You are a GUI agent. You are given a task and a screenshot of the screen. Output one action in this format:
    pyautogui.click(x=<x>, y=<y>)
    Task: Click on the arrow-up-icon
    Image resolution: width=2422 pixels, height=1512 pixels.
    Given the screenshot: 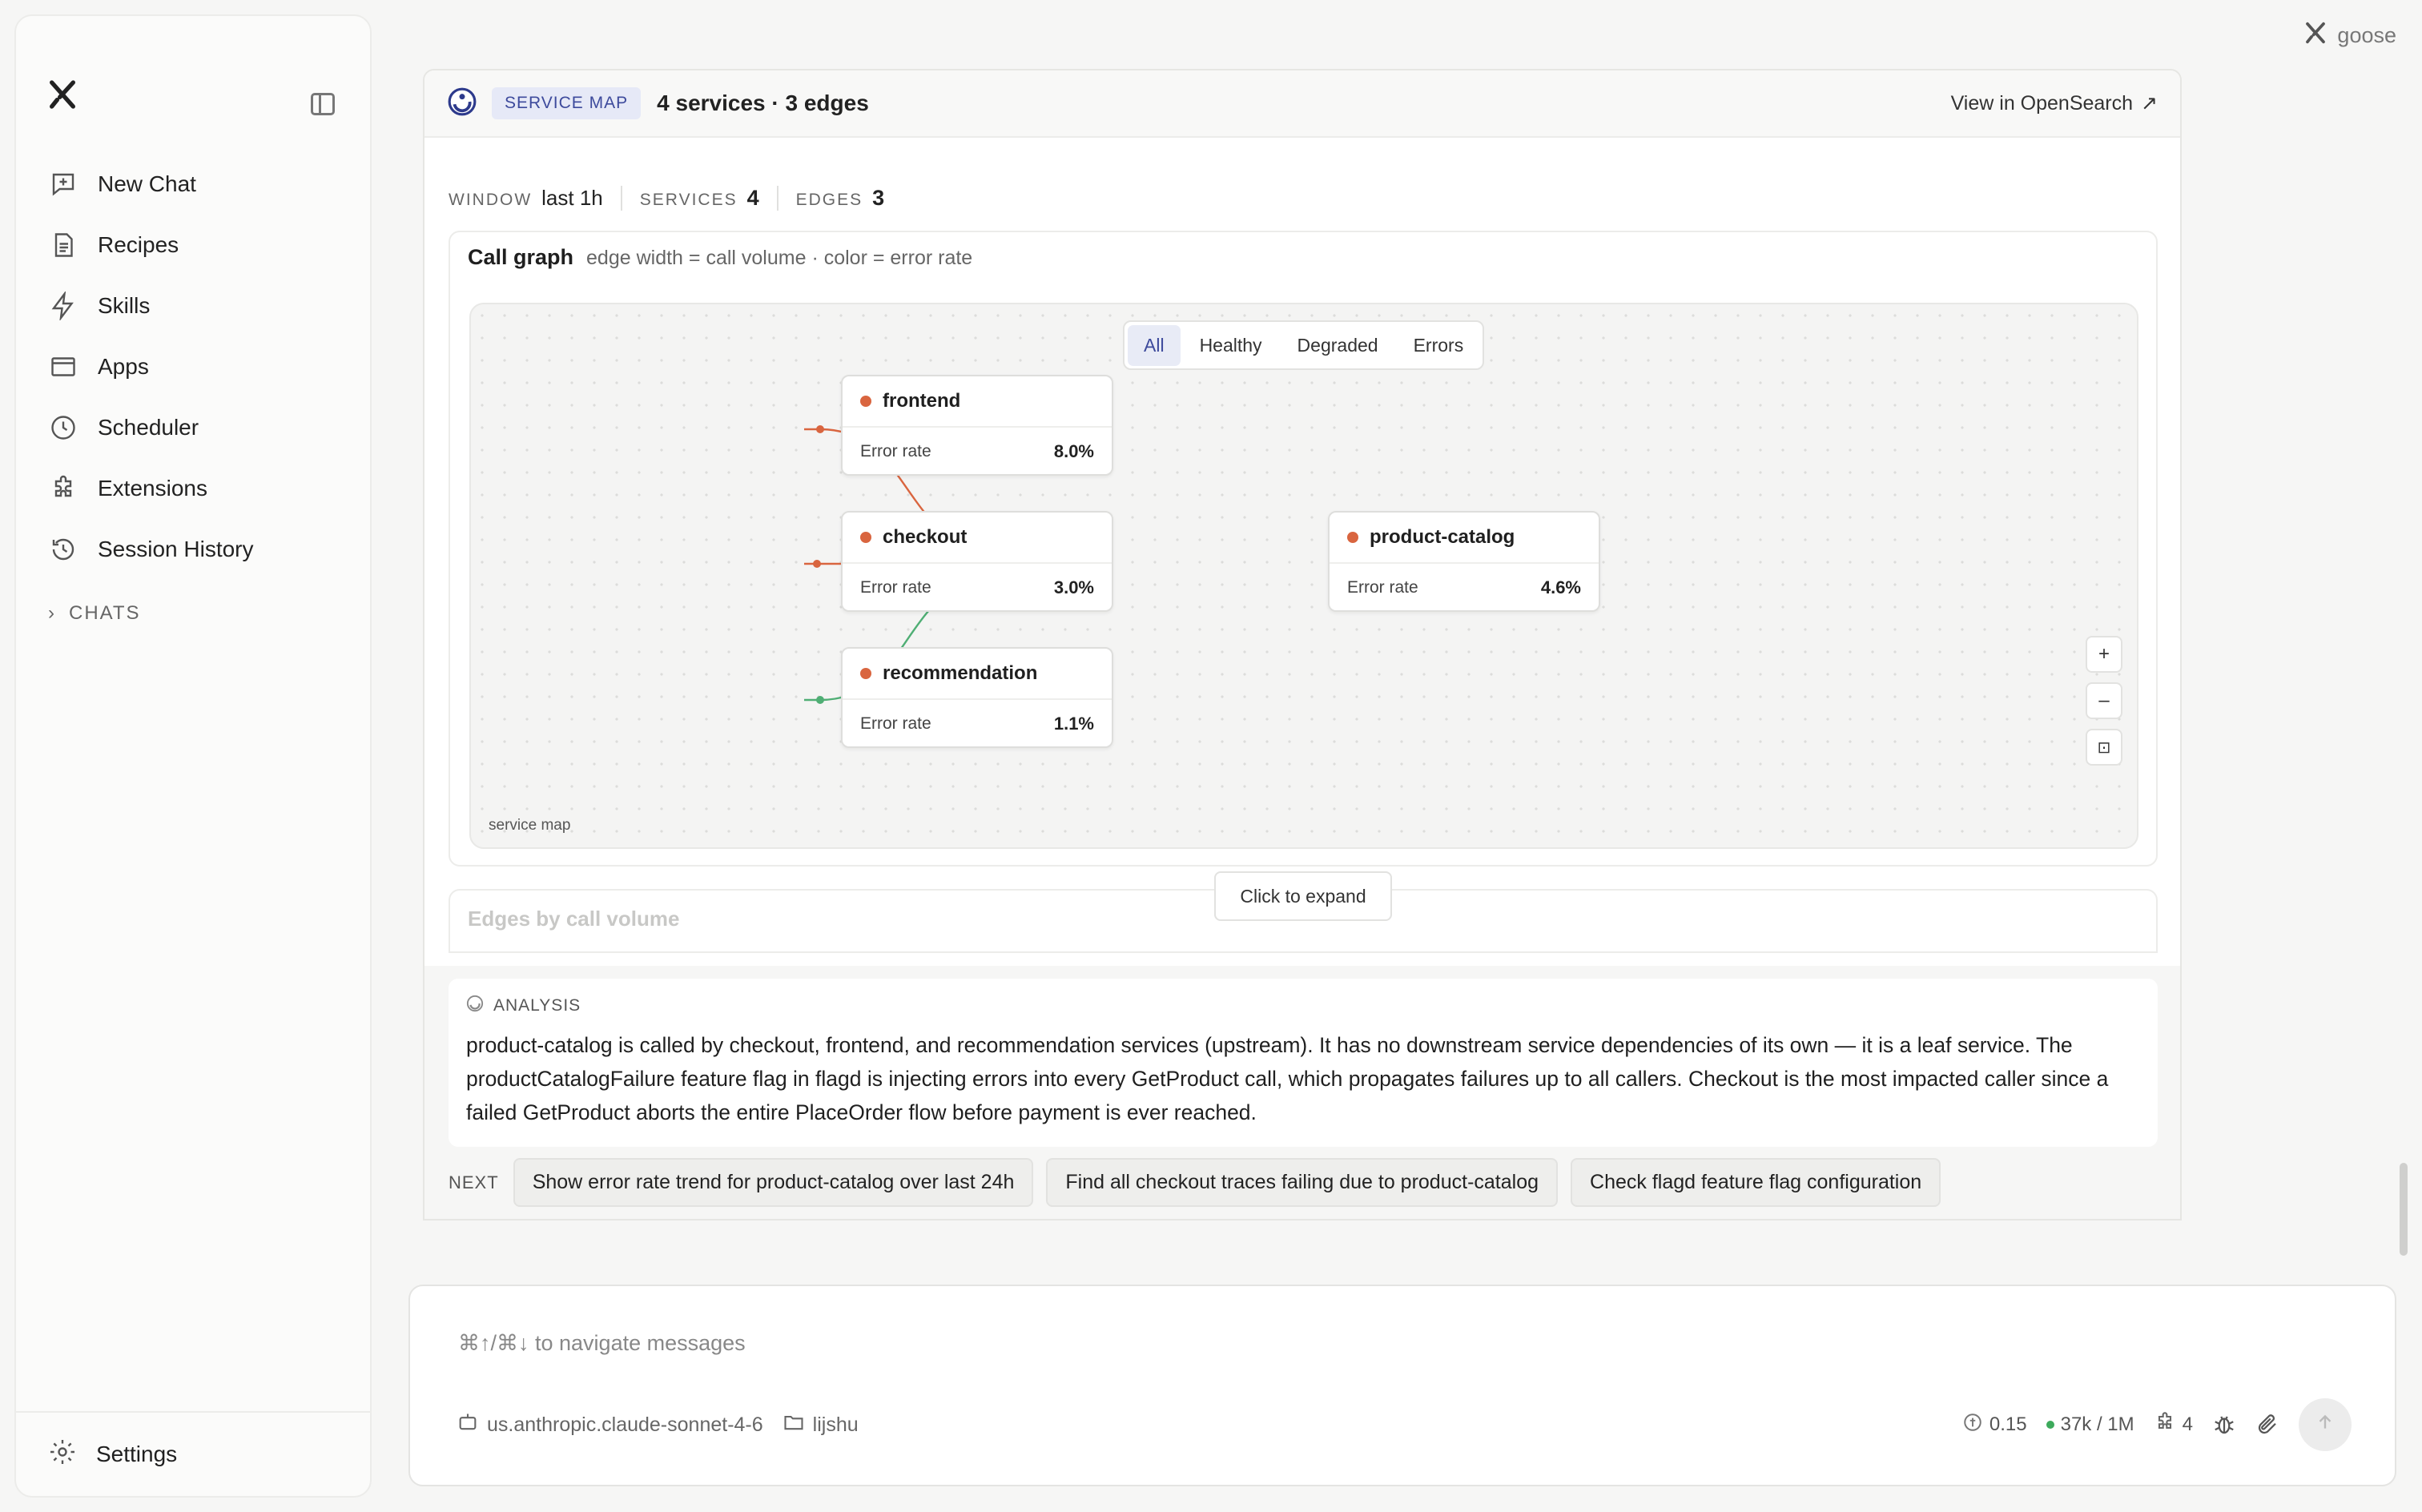 What is the action you would take?
    pyautogui.click(x=2326, y=1425)
    